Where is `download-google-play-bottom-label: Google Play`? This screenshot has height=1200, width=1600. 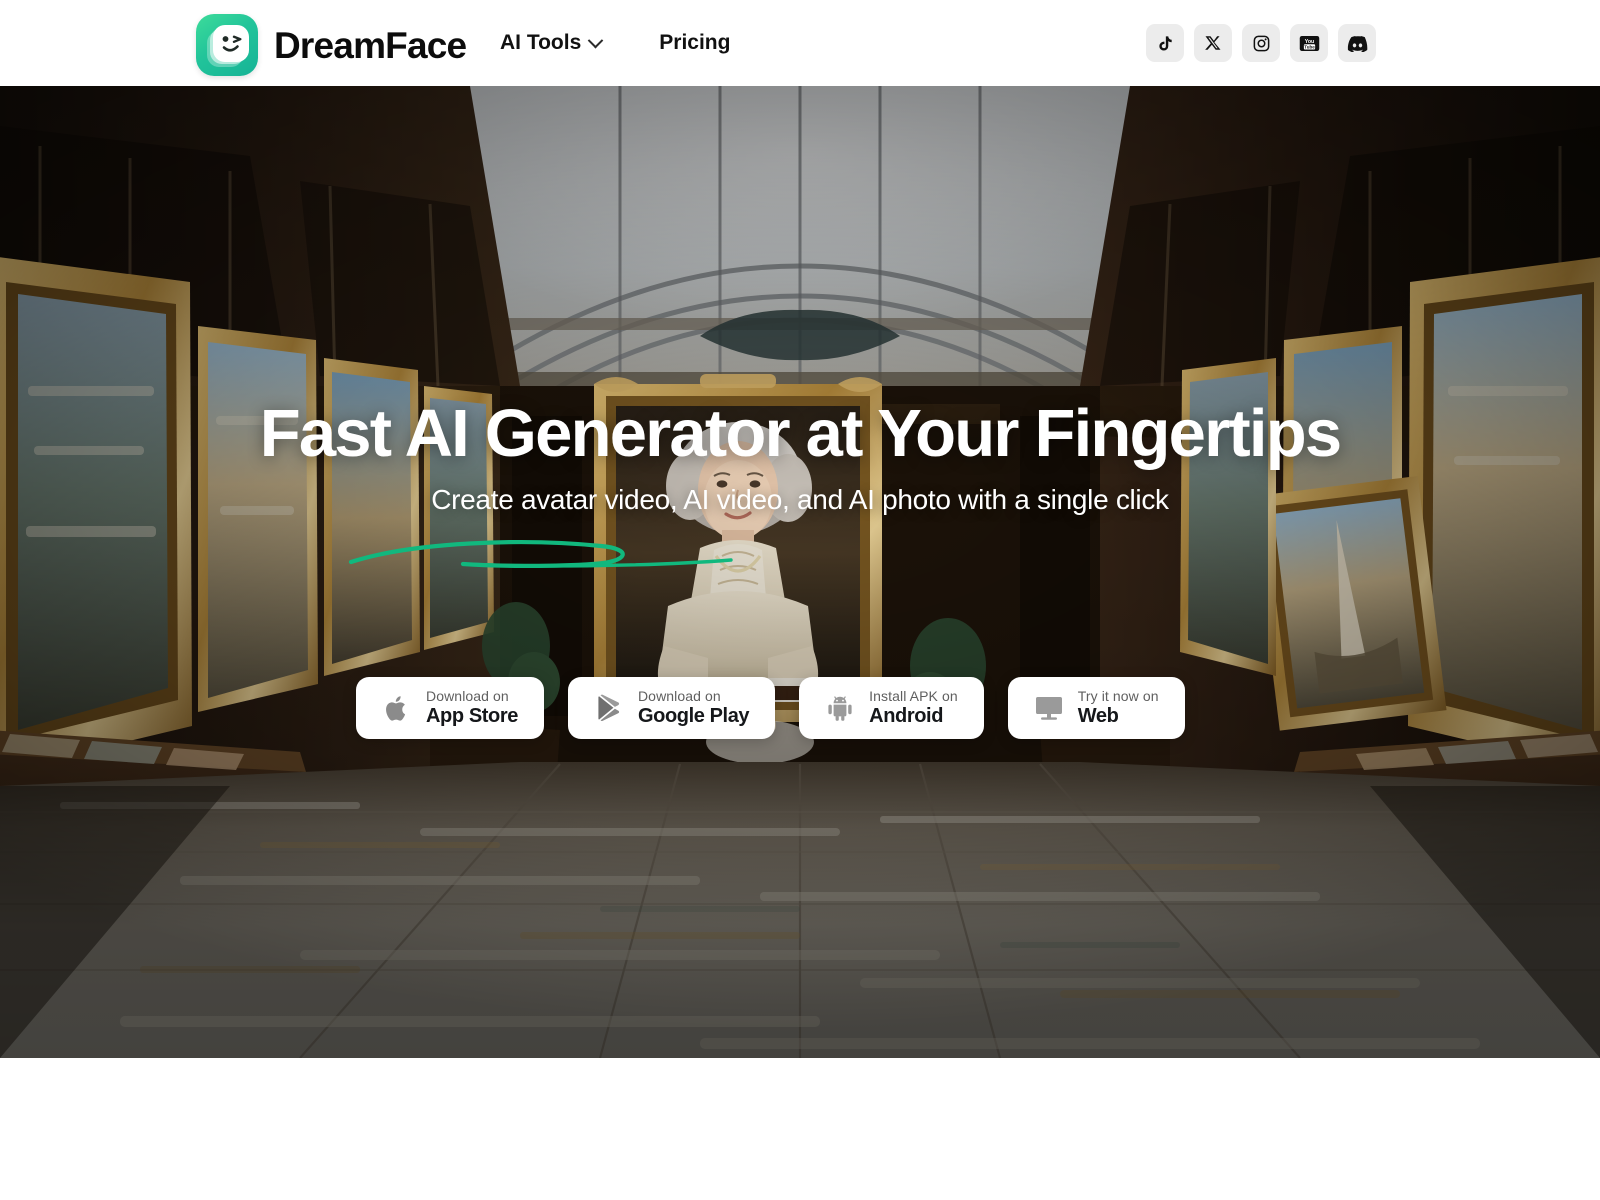
download-google-play-bottom-label: Google Play is located at coordinates (693, 715).